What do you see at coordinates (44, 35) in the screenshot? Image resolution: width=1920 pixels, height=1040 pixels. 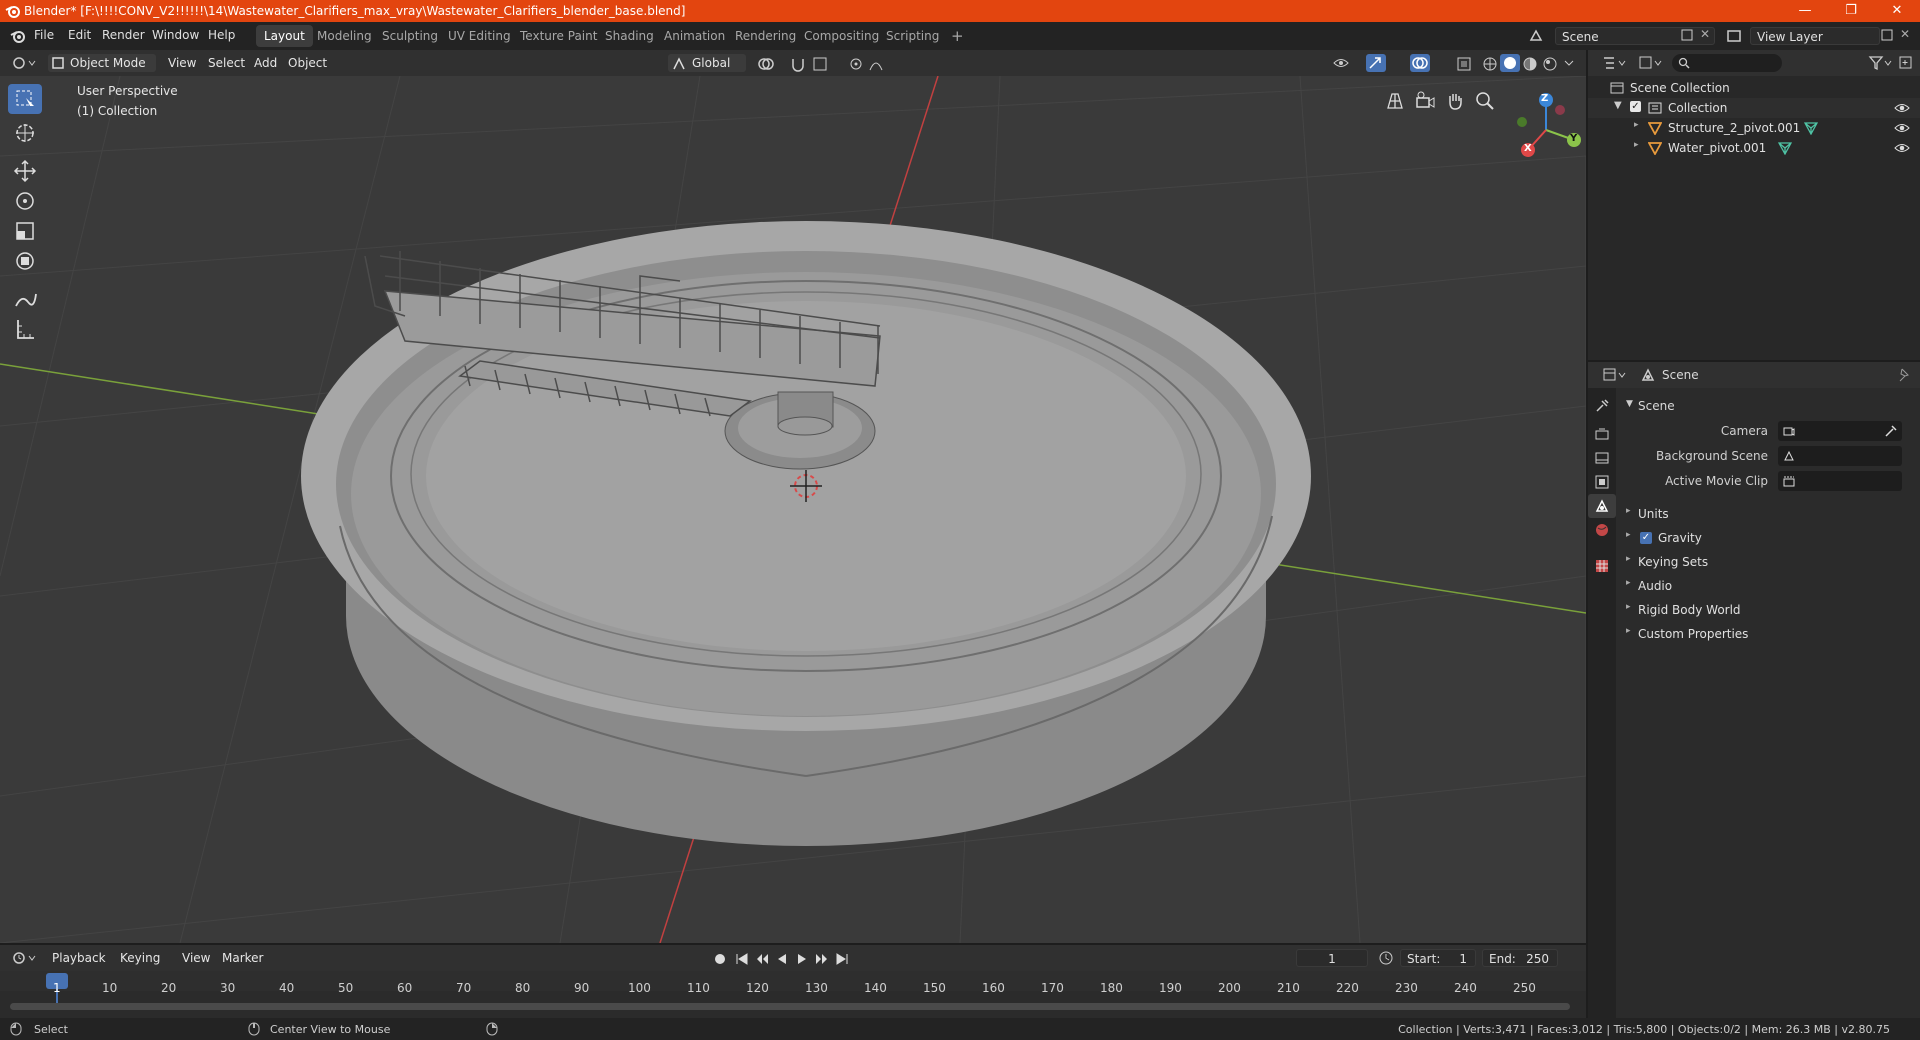 I see `menu-file: File` at bounding box center [44, 35].